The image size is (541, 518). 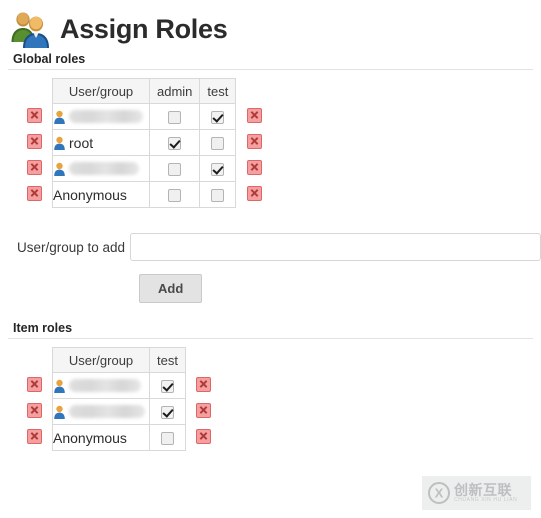 I want to click on add-button-row: Add, so click(x=274, y=288).